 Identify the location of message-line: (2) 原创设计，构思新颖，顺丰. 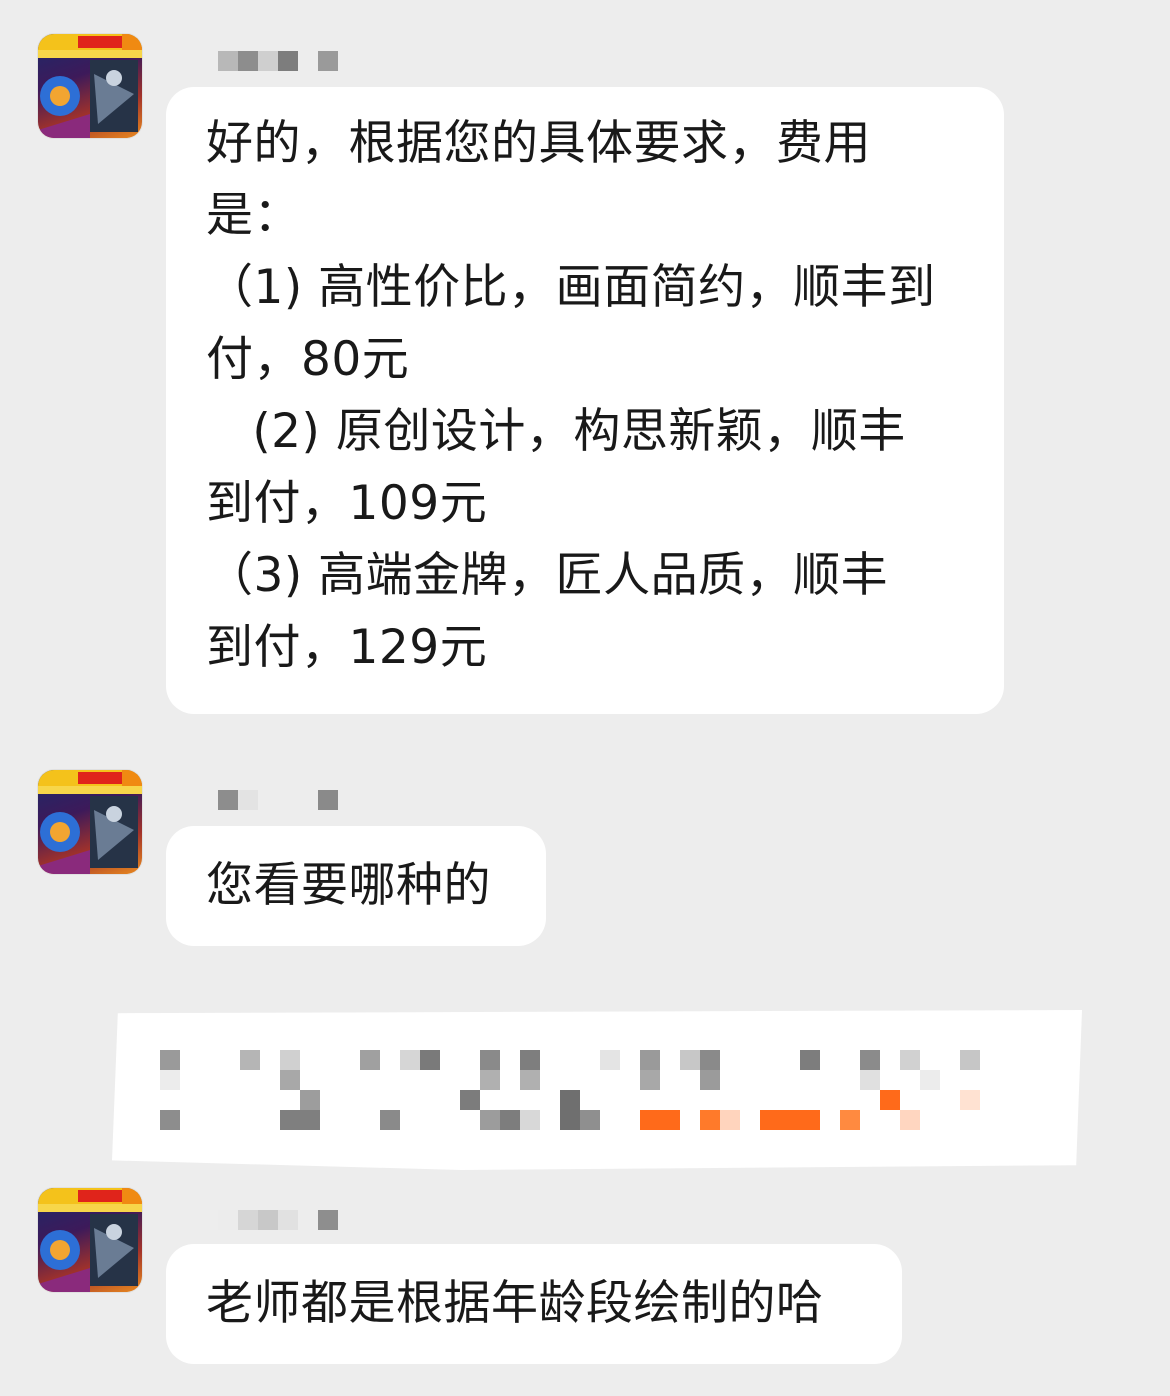
(556, 431).